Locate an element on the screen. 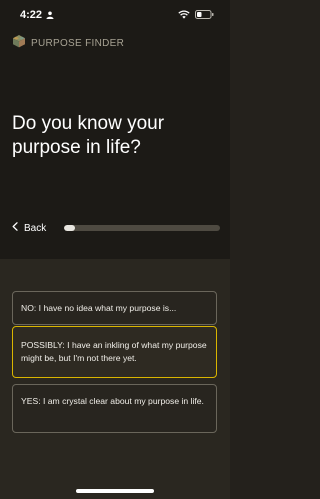 This screenshot has height=499, width=320. back-button: Back is located at coordinates (29, 228).